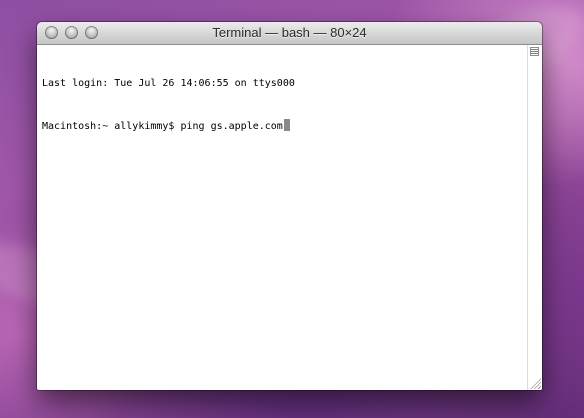 The image size is (584, 418). I want to click on text-cursor, so click(286, 125).